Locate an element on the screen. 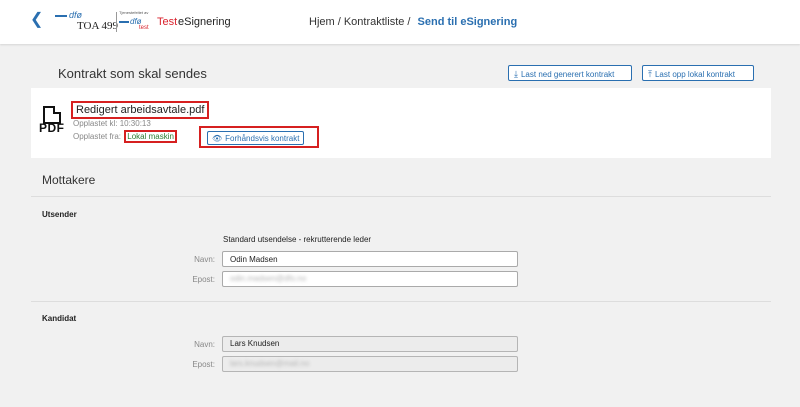 The height and width of the screenshot is (407, 800). recipients-divider is located at coordinates (401, 196).